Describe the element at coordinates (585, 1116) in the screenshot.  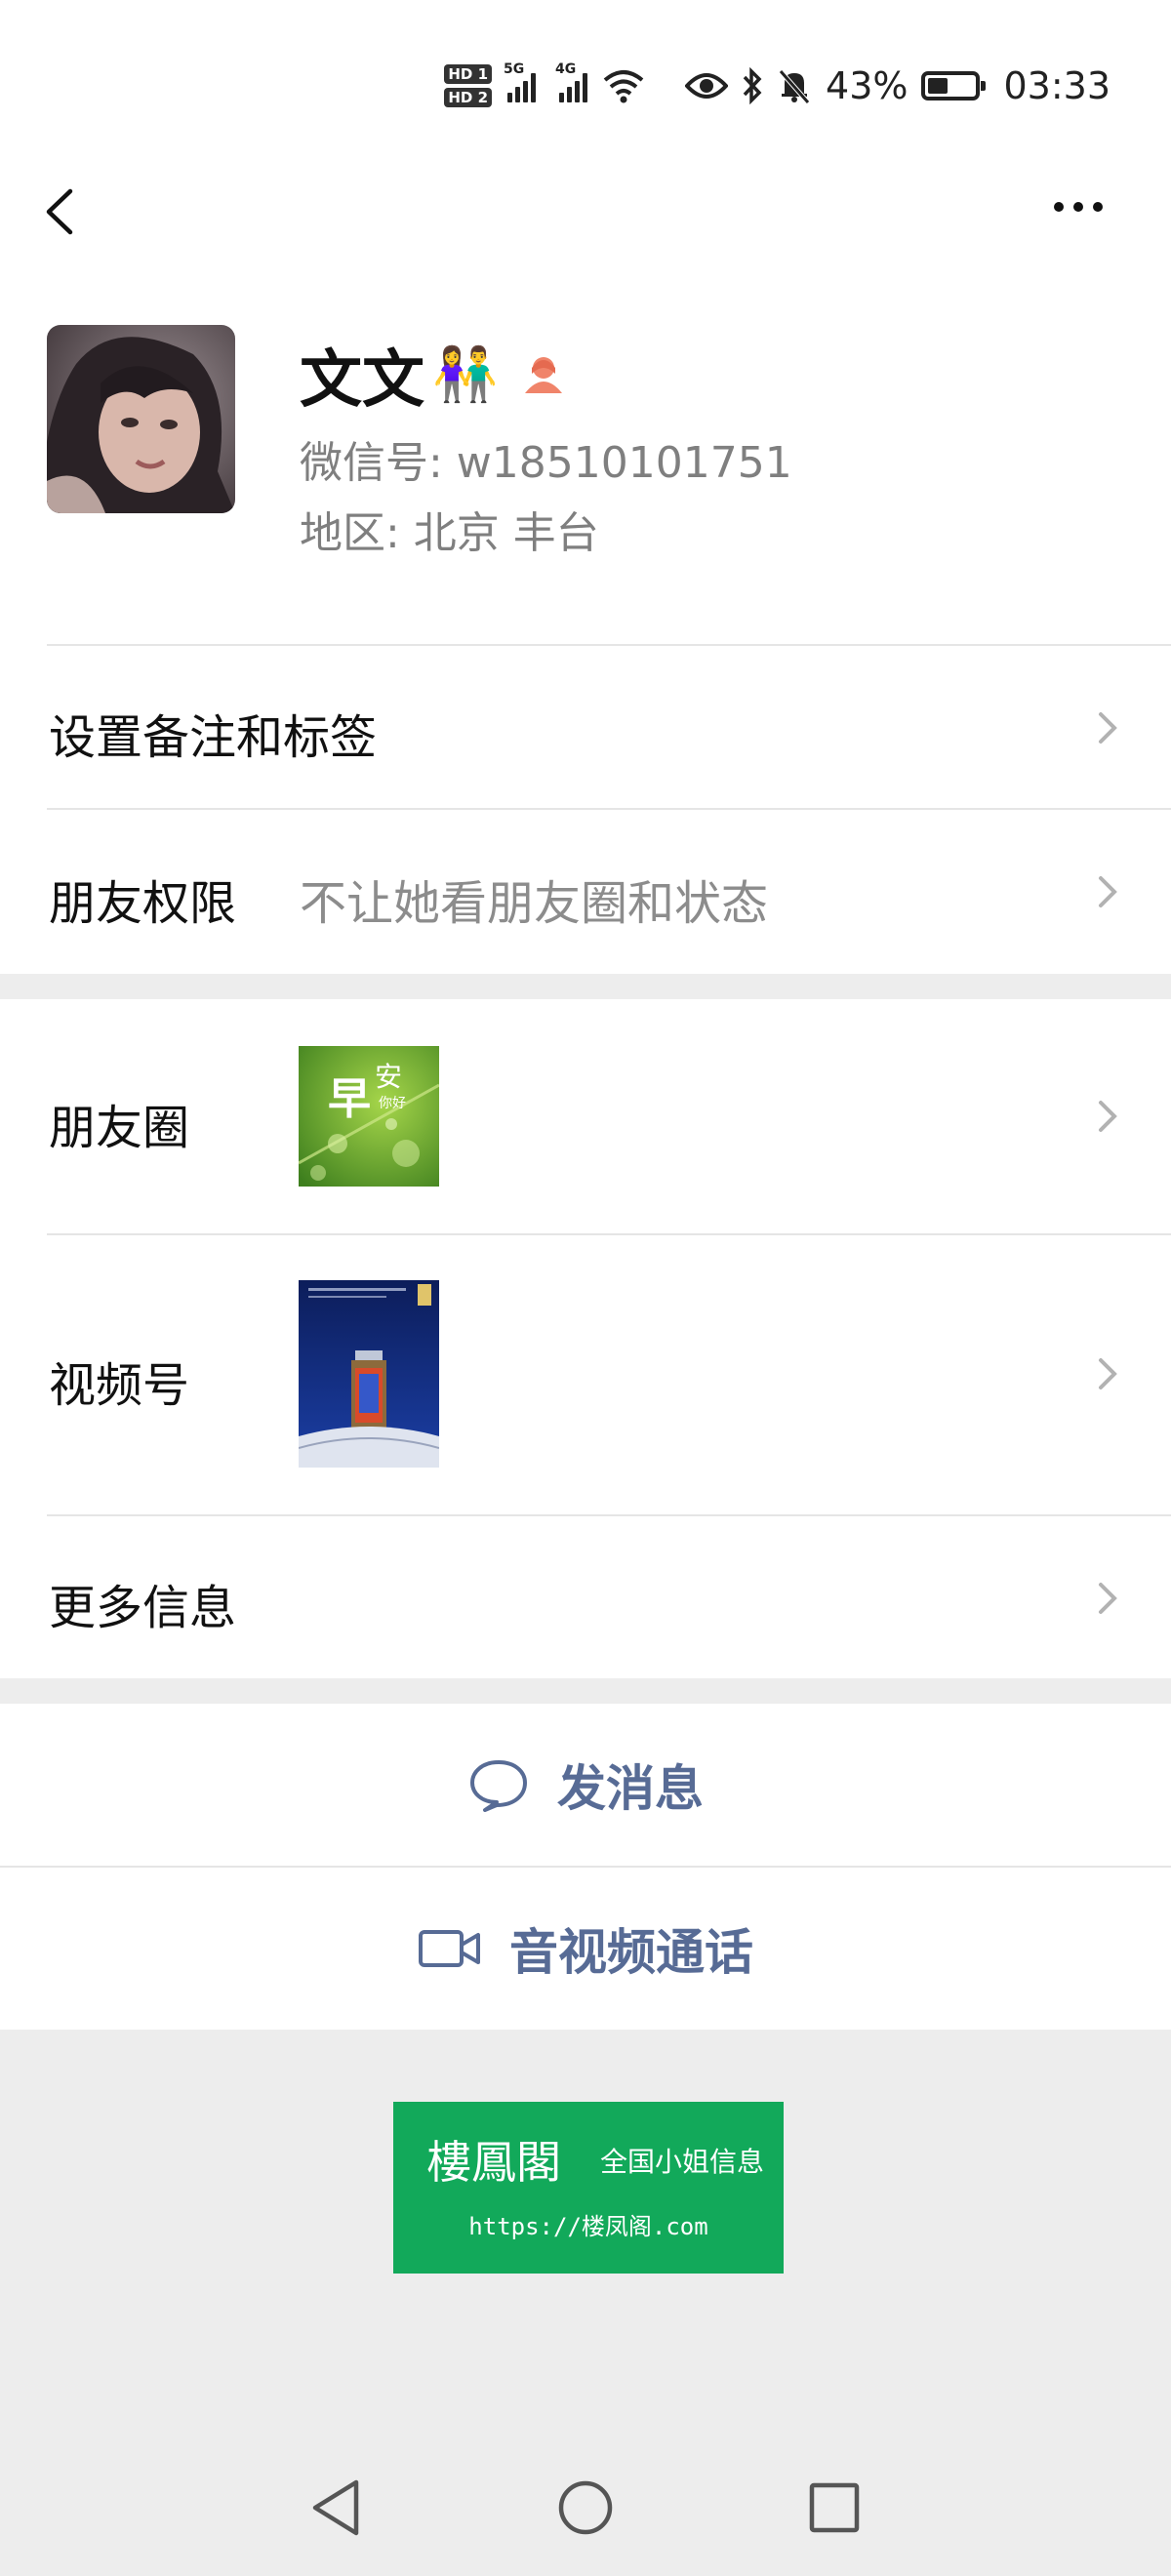
I see `moments-row: 朋友圈 早 安 你好` at that location.